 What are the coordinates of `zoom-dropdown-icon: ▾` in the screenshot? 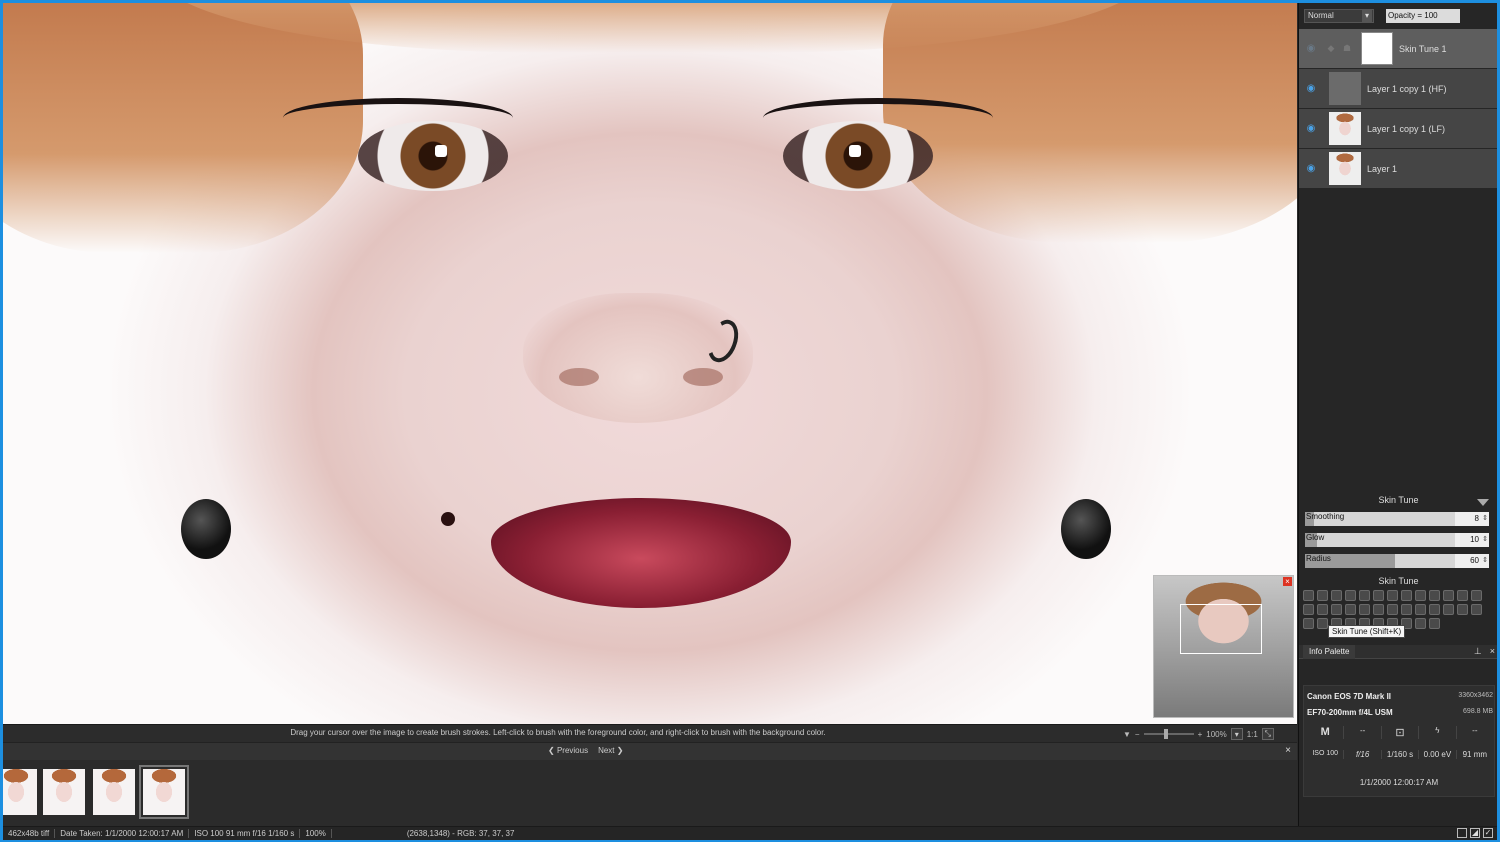 It's located at (1236, 734).